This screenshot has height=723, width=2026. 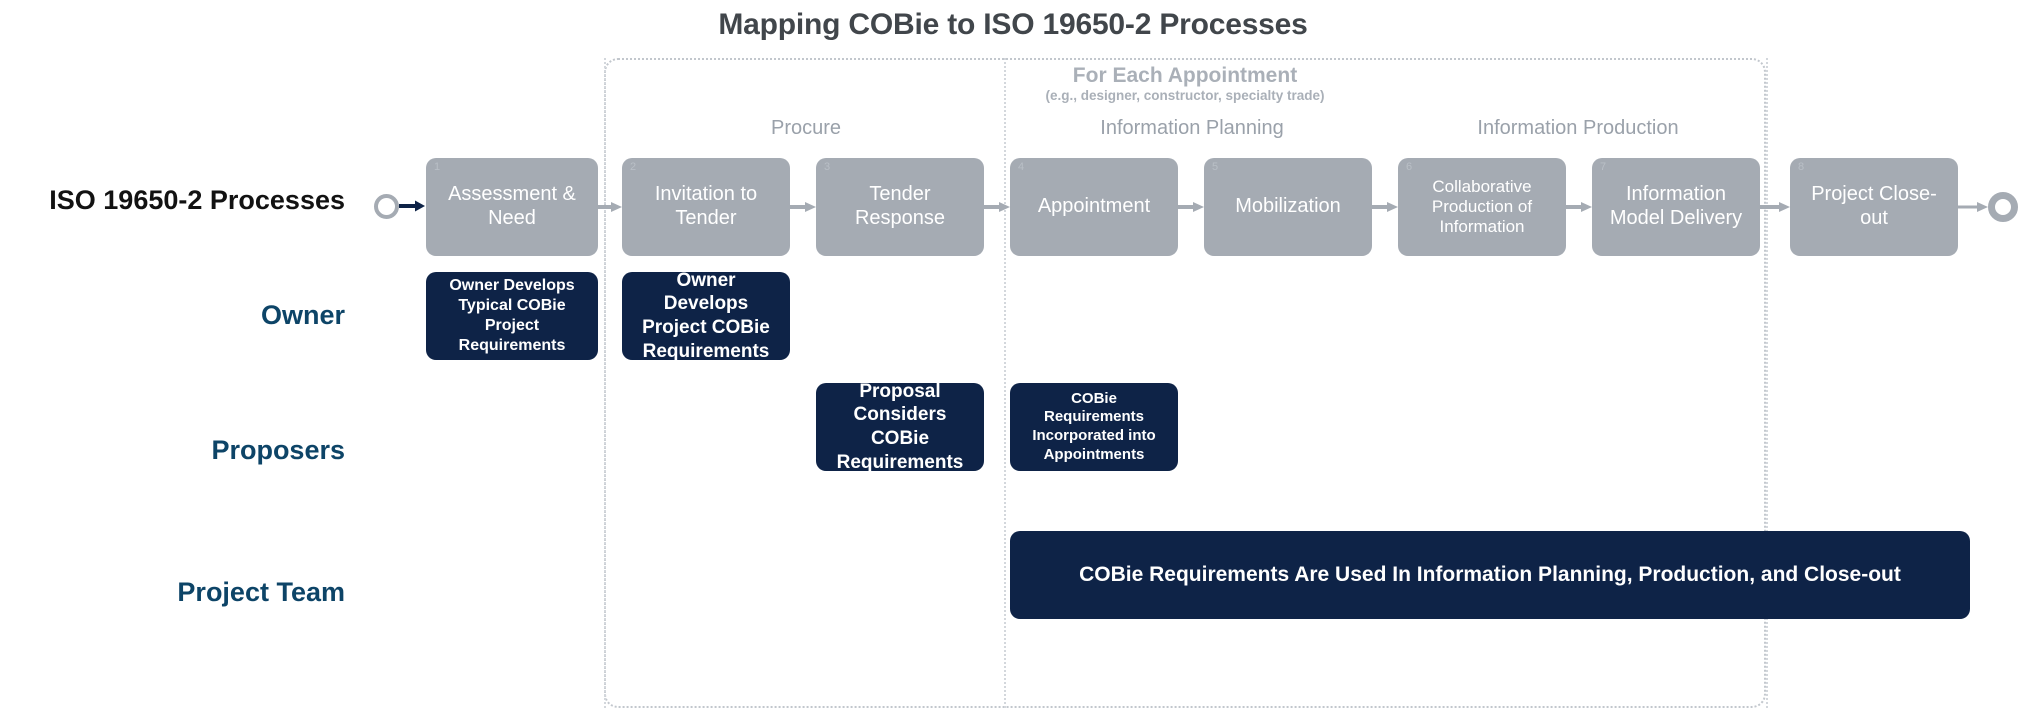 I want to click on process-label: Appointment, so click(x=1094, y=206).